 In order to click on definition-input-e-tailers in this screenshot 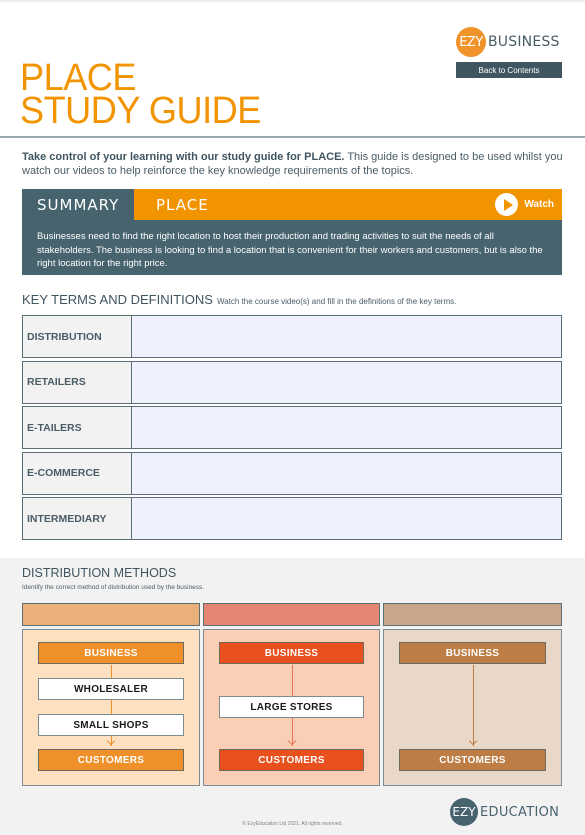, I will do `click(346, 427)`.